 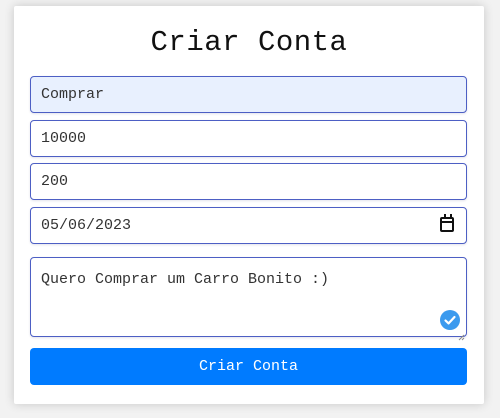 I want to click on name-field: Comprar, so click(x=248, y=94).